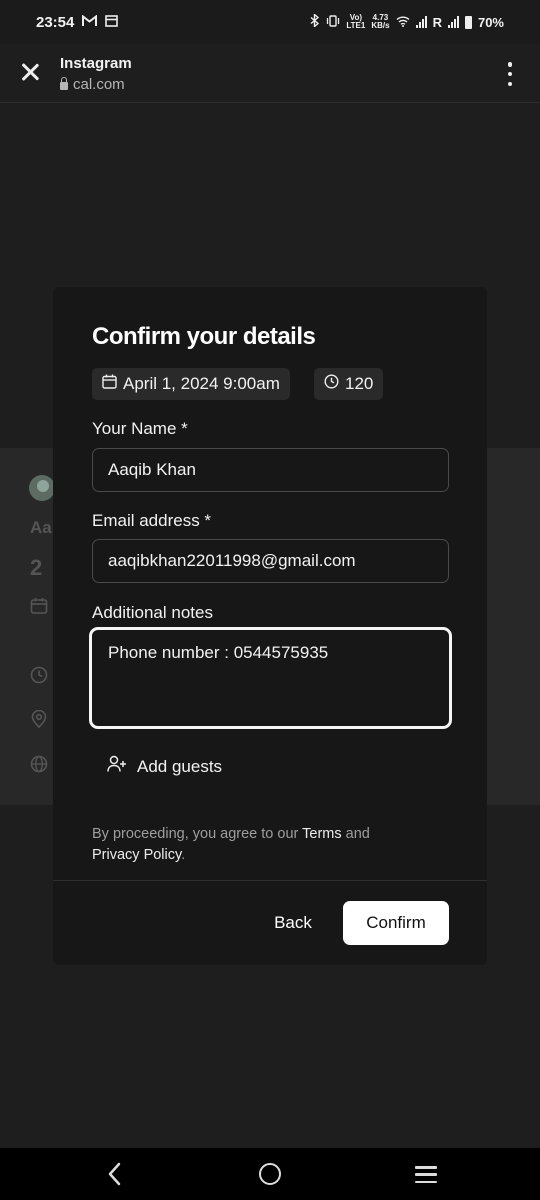 The height and width of the screenshot is (1200, 540). I want to click on battery-icon, so click(468, 22).